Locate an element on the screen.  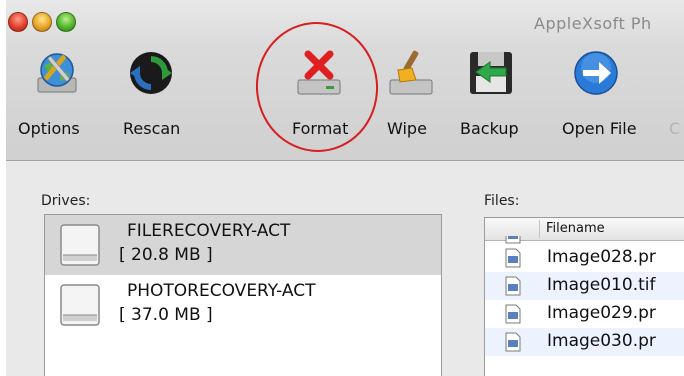
open-file-icon is located at coordinates (596, 73).